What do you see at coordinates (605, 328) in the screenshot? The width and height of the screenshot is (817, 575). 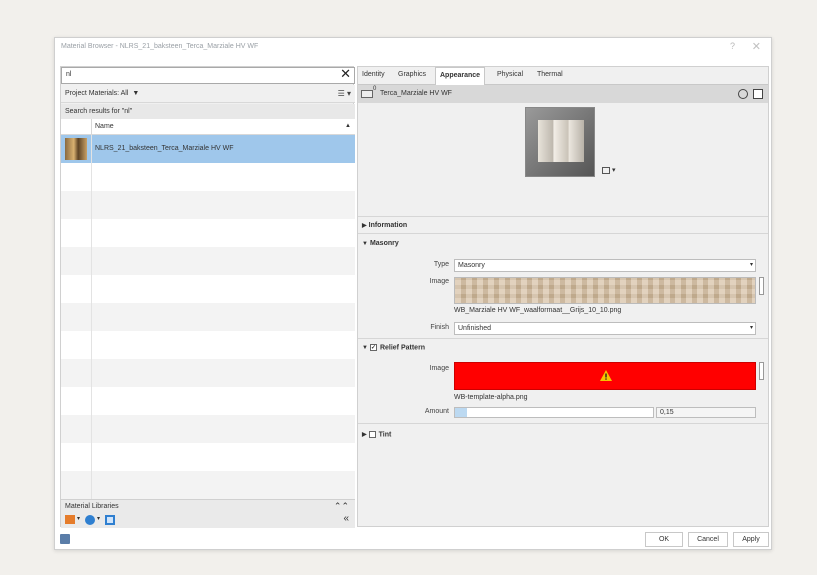 I see `finish-dropdown: Unfinished ▾` at bounding box center [605, 328].